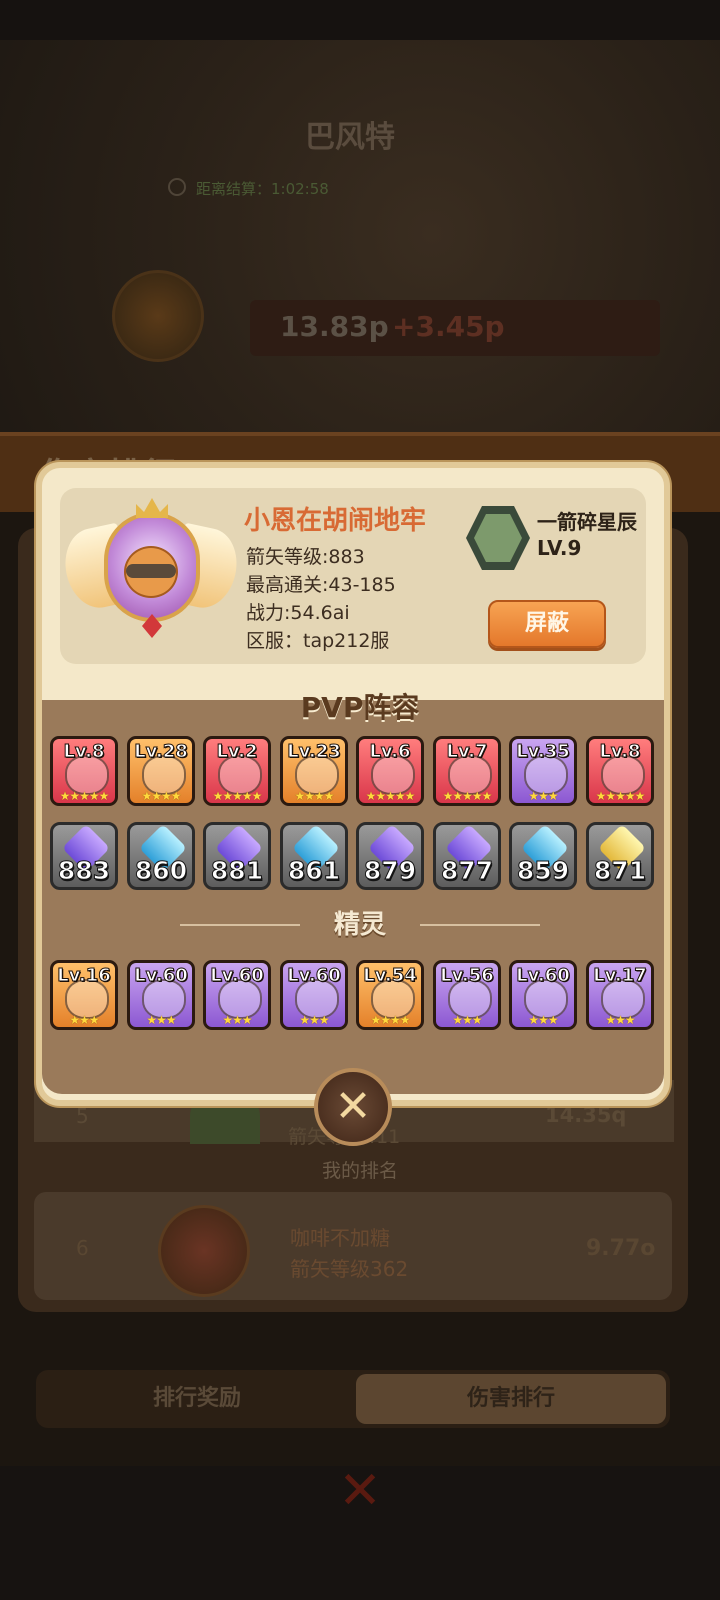 This screenshot has width=720, height=1600. What do you see at coordinates (559, 548) in the screenshot?
I see `title-level: LV.9` at bounding box center [559, 548].